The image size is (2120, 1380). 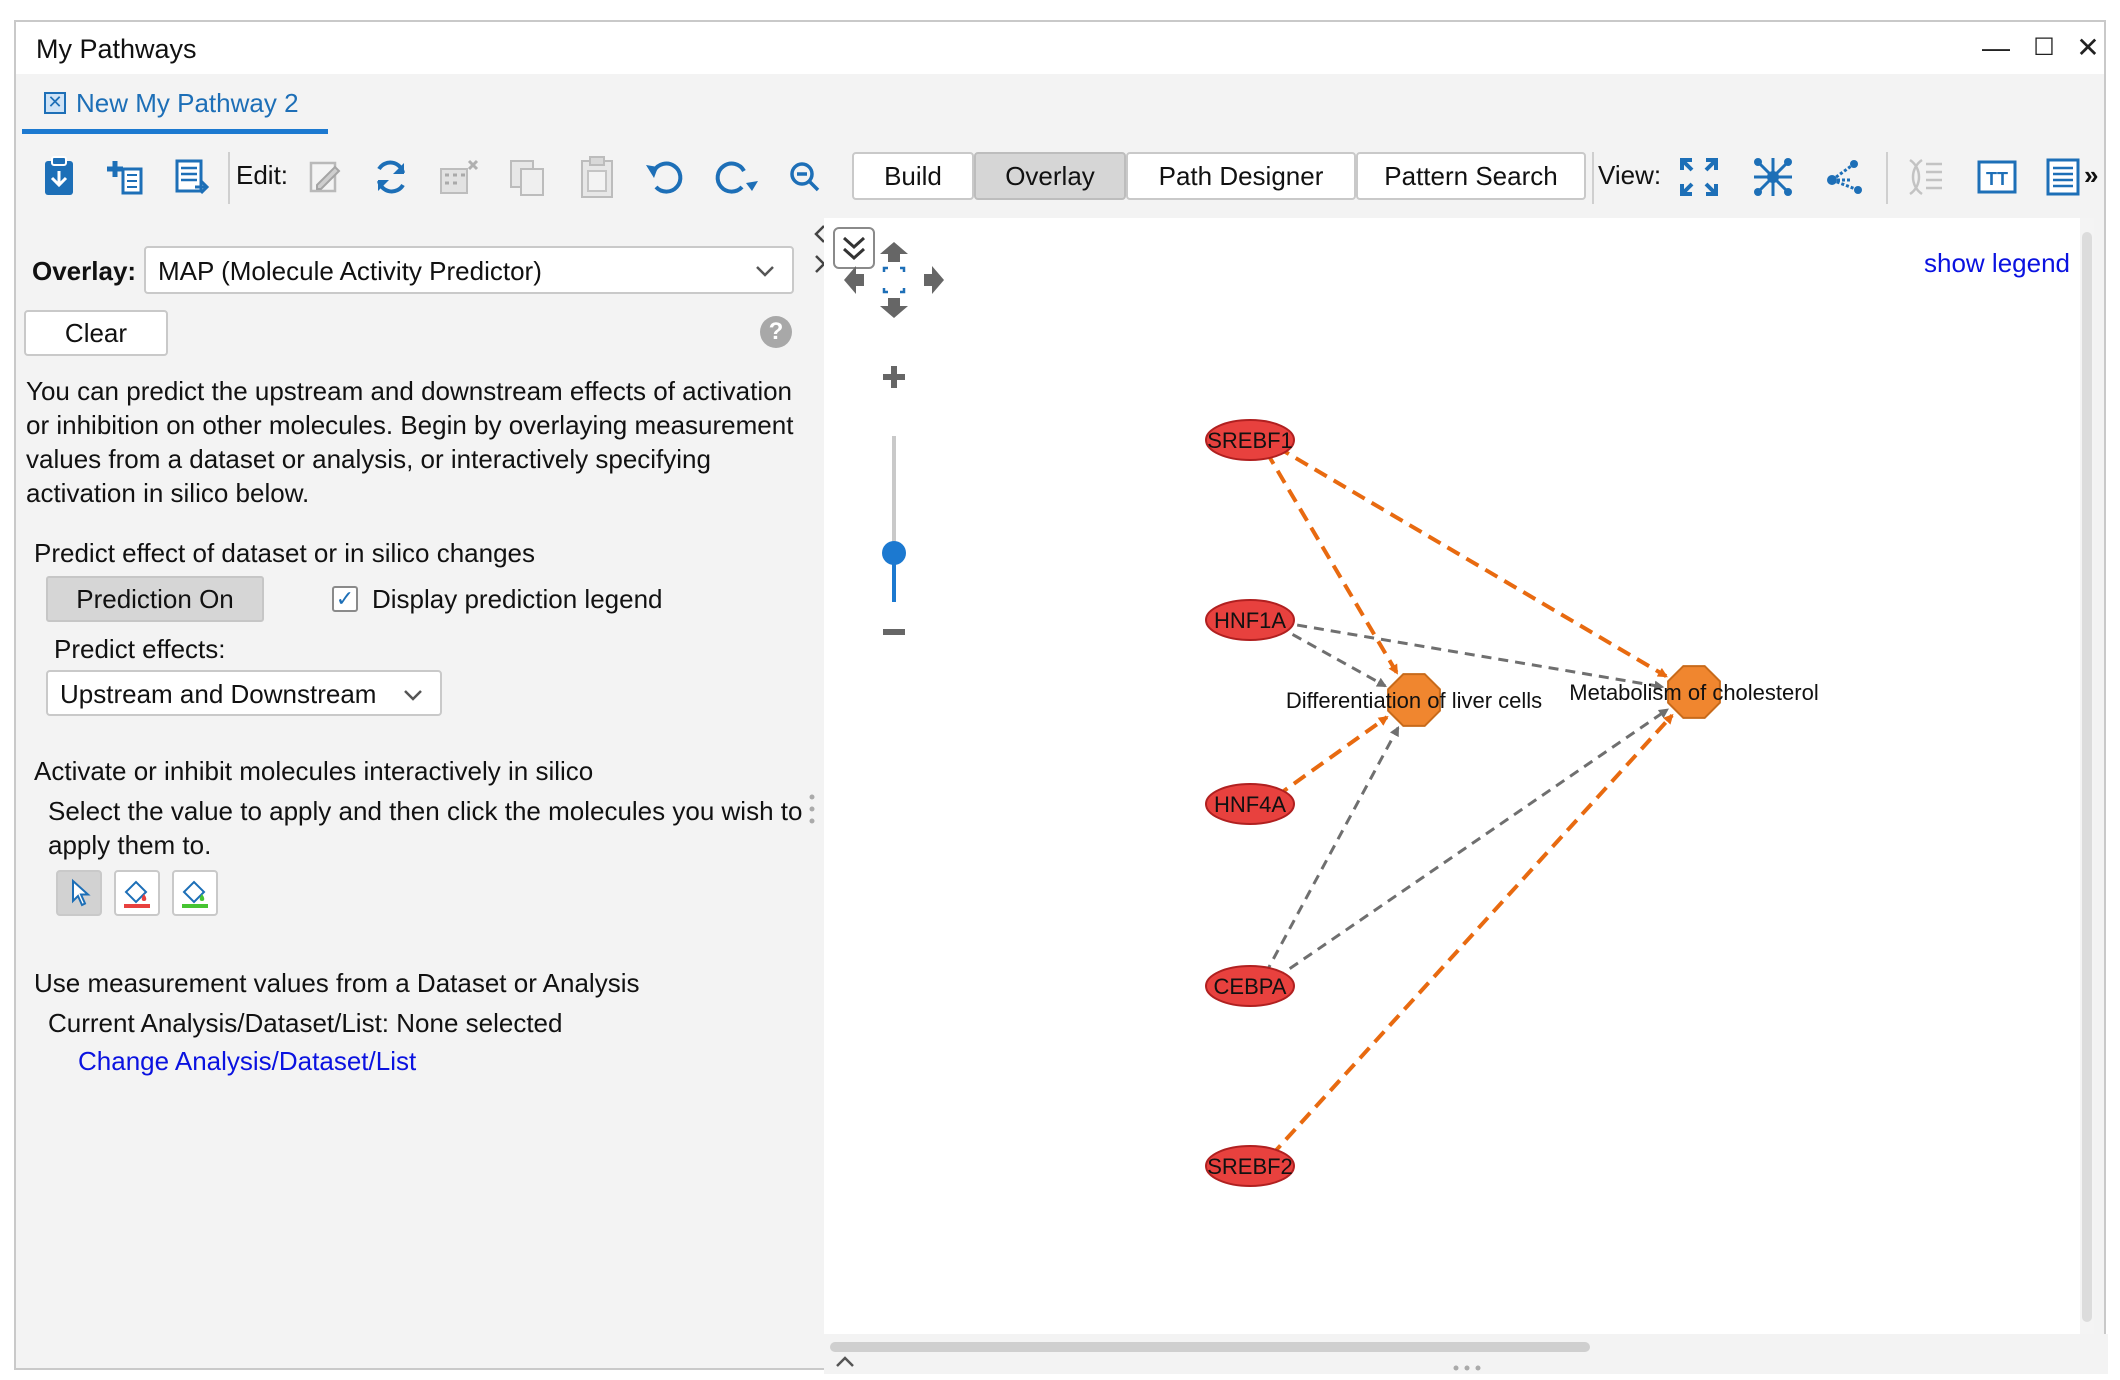 I want to click on activate-paint-tool, so click(x=137, y=893).